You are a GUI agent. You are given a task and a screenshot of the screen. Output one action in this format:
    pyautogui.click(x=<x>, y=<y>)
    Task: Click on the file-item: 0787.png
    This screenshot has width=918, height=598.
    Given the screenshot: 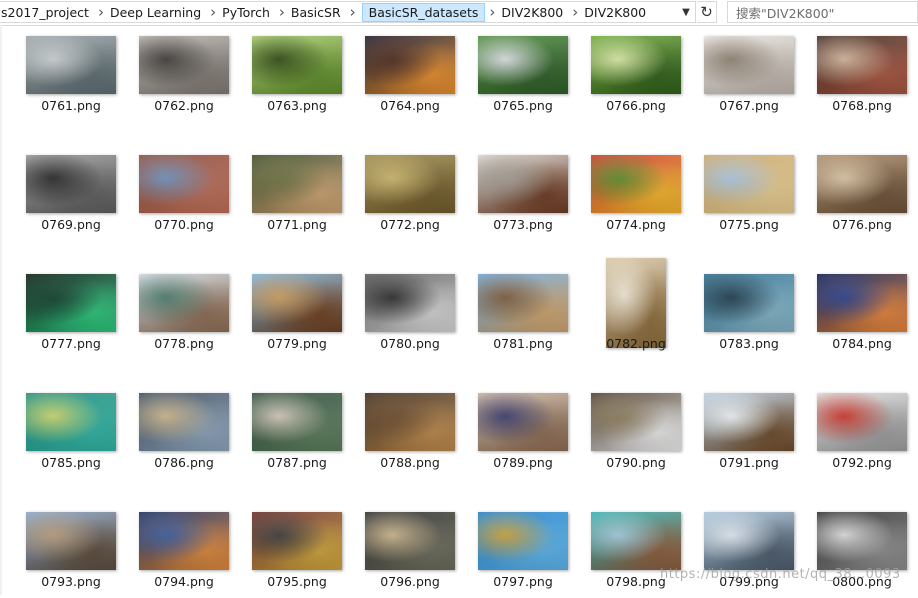 What is the action you would take?
    pyautogui.click(x=295, y=434)
    